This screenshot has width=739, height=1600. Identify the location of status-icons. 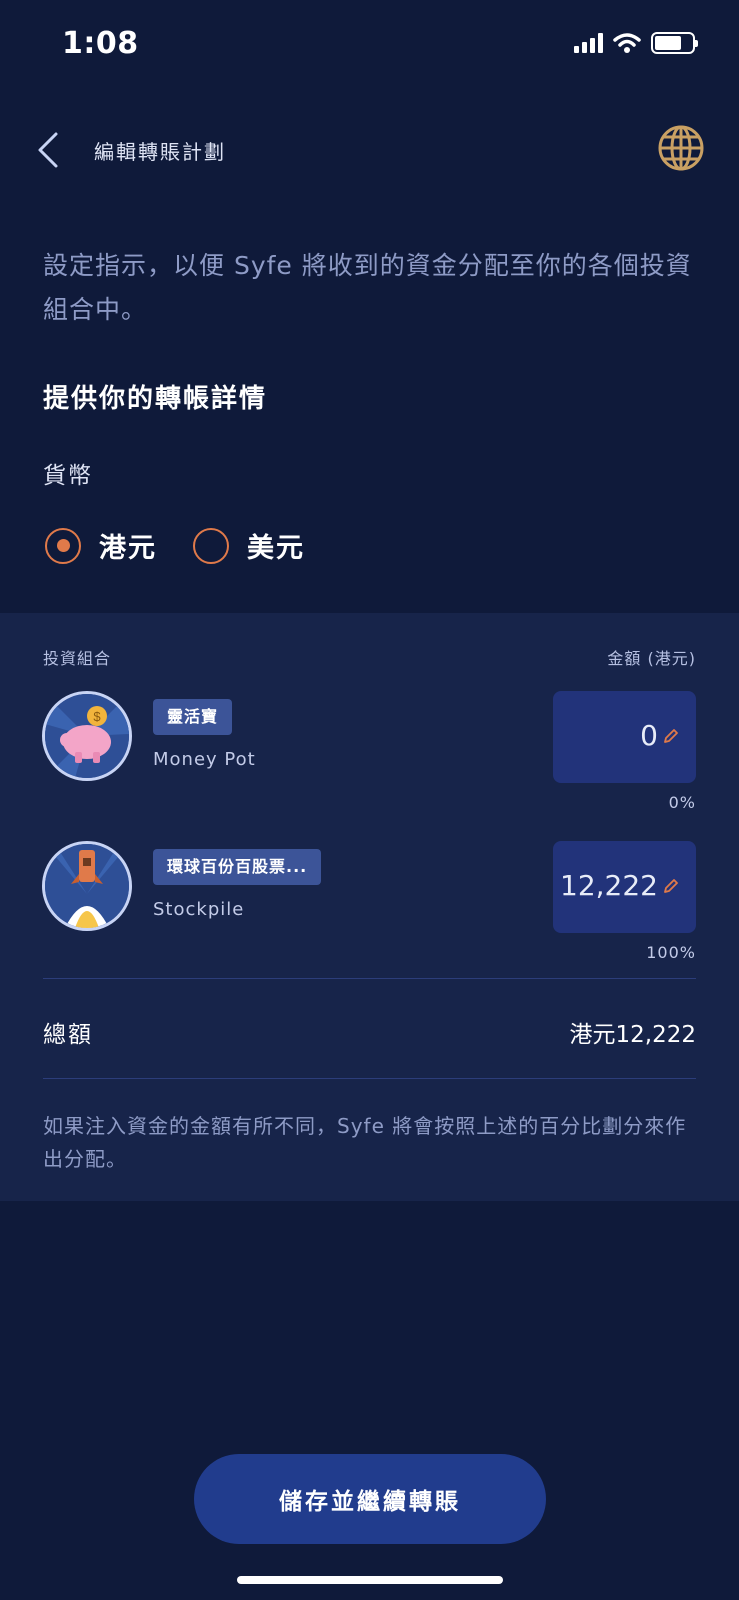
(636, 43).